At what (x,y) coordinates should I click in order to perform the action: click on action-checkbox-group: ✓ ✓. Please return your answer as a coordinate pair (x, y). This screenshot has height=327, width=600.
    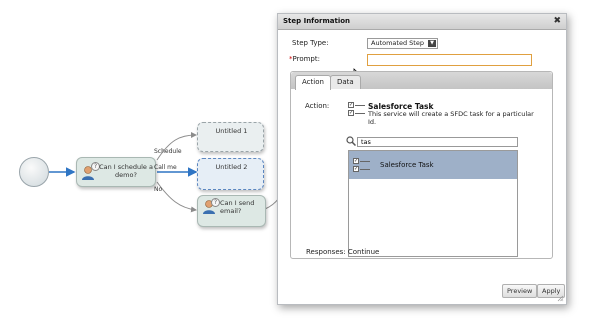
    Looking at the image, I should click on (356, 110).